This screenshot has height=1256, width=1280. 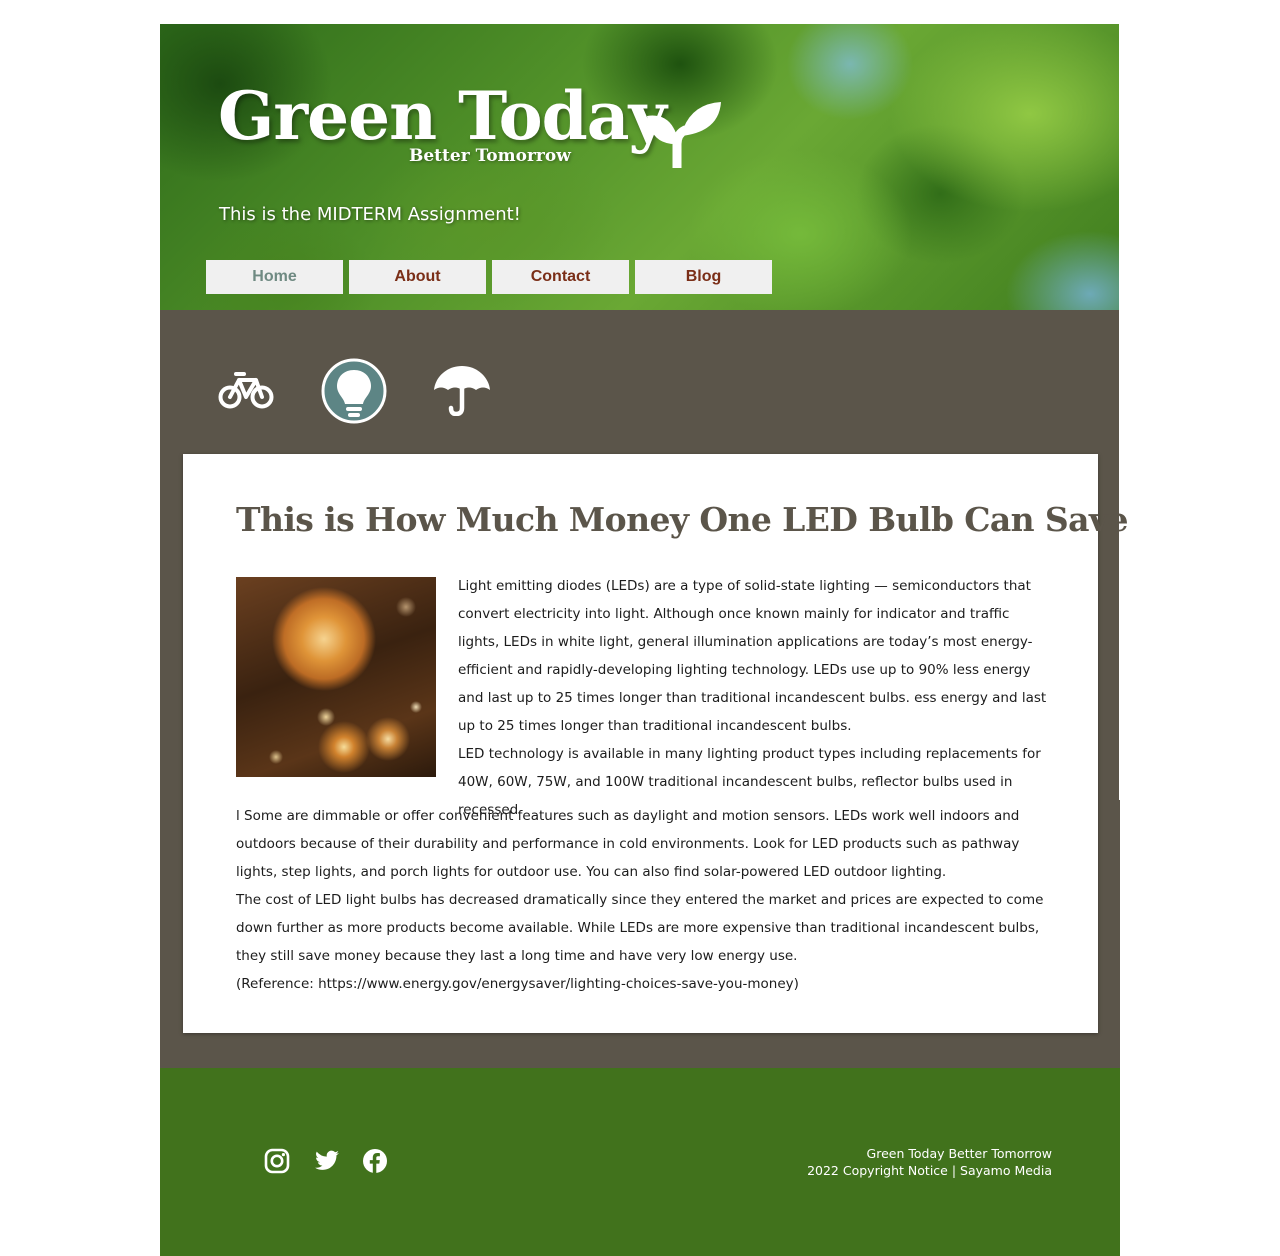 What do you see at coordinates (274, 277) in the screenshot?
I see `nav-home: Home` at bounding box center [274, 277].